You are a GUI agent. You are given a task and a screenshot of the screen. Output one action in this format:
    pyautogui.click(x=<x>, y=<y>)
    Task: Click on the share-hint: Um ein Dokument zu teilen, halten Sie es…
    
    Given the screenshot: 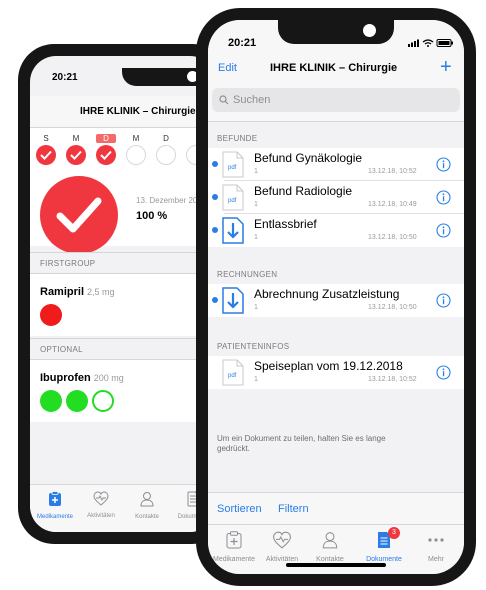 What is the action you would take?
    pyautogui.click(x=301, y=443)
    